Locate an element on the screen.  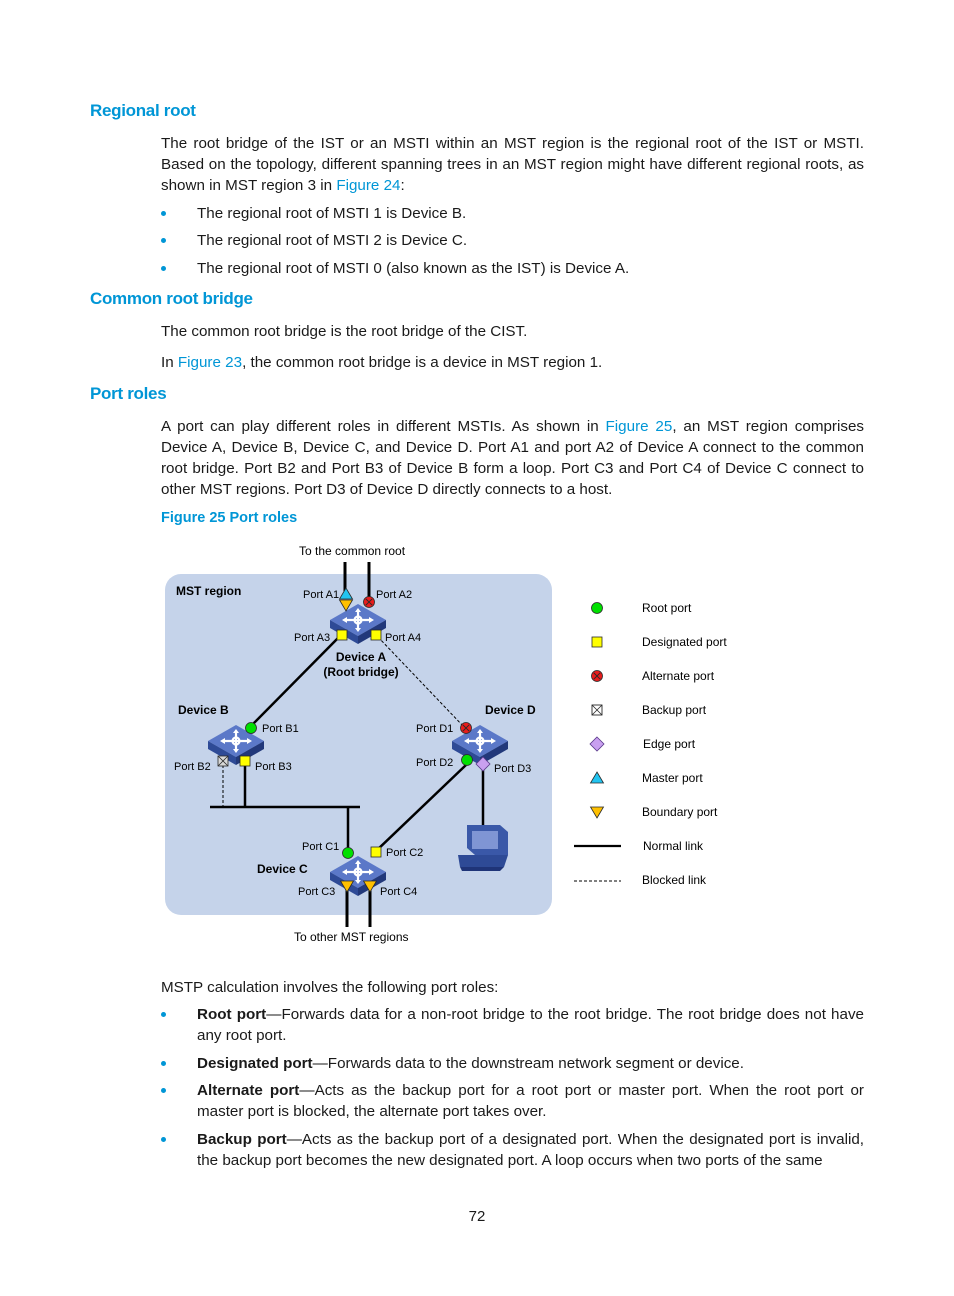
legend-root-port-icon is located at coordinates (597, 608).